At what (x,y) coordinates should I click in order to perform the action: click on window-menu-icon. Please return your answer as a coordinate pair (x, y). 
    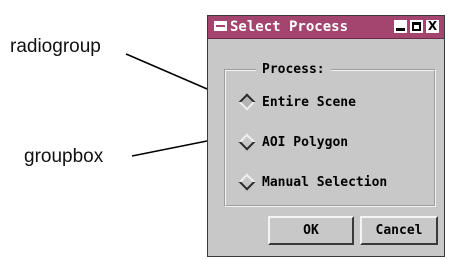
    Looking at the image, I should click on (220, 26).